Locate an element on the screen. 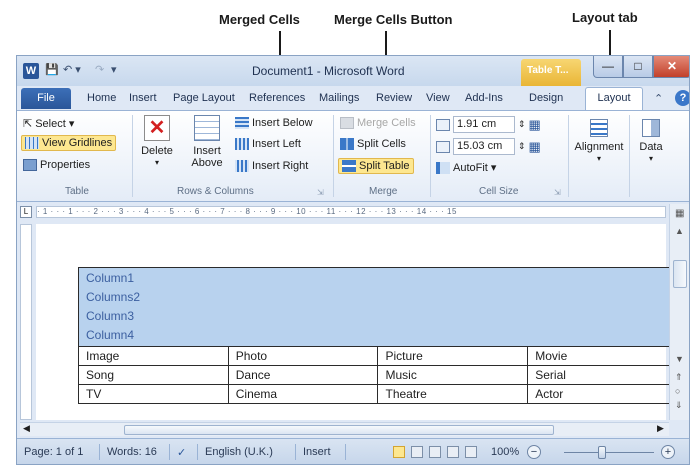 The image size is (692, 466). delete-button: ✕ Delete ▾ is located at coordinates (157, 142).